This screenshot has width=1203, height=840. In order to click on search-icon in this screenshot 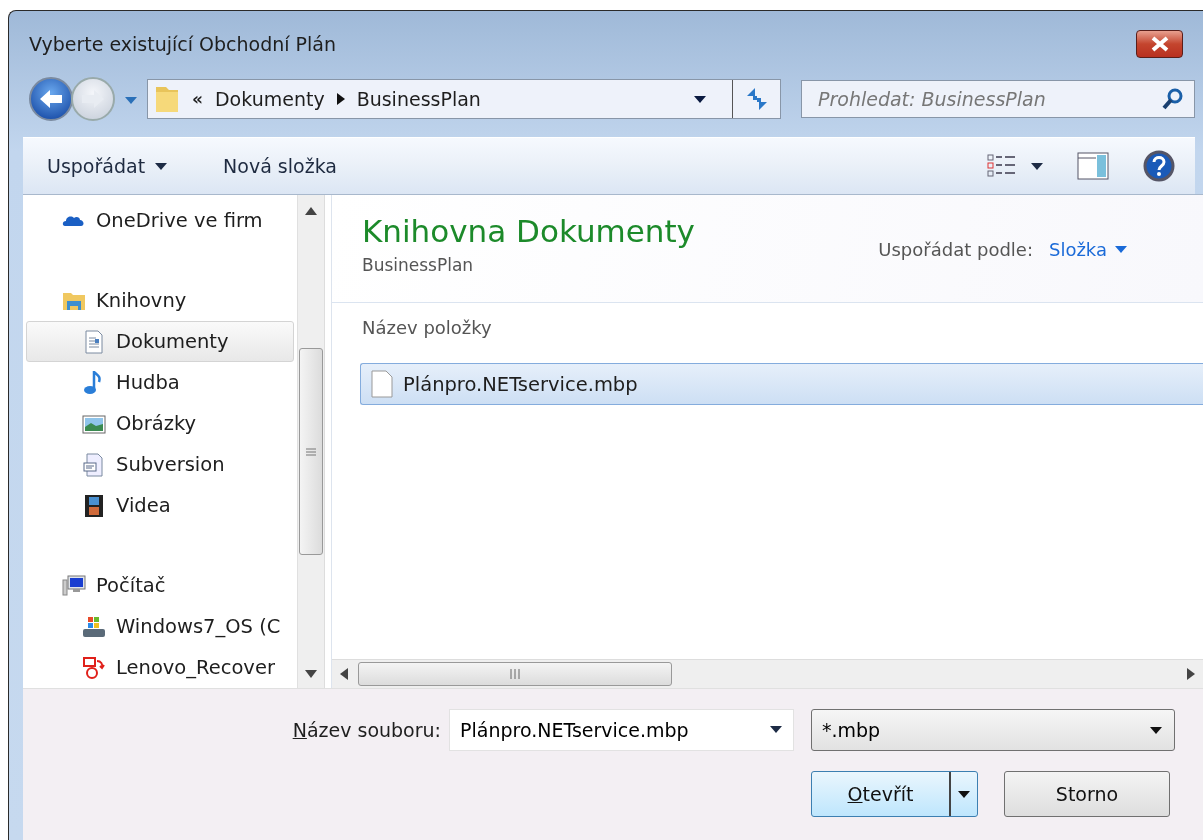, I will do `click(1173, 99)`.